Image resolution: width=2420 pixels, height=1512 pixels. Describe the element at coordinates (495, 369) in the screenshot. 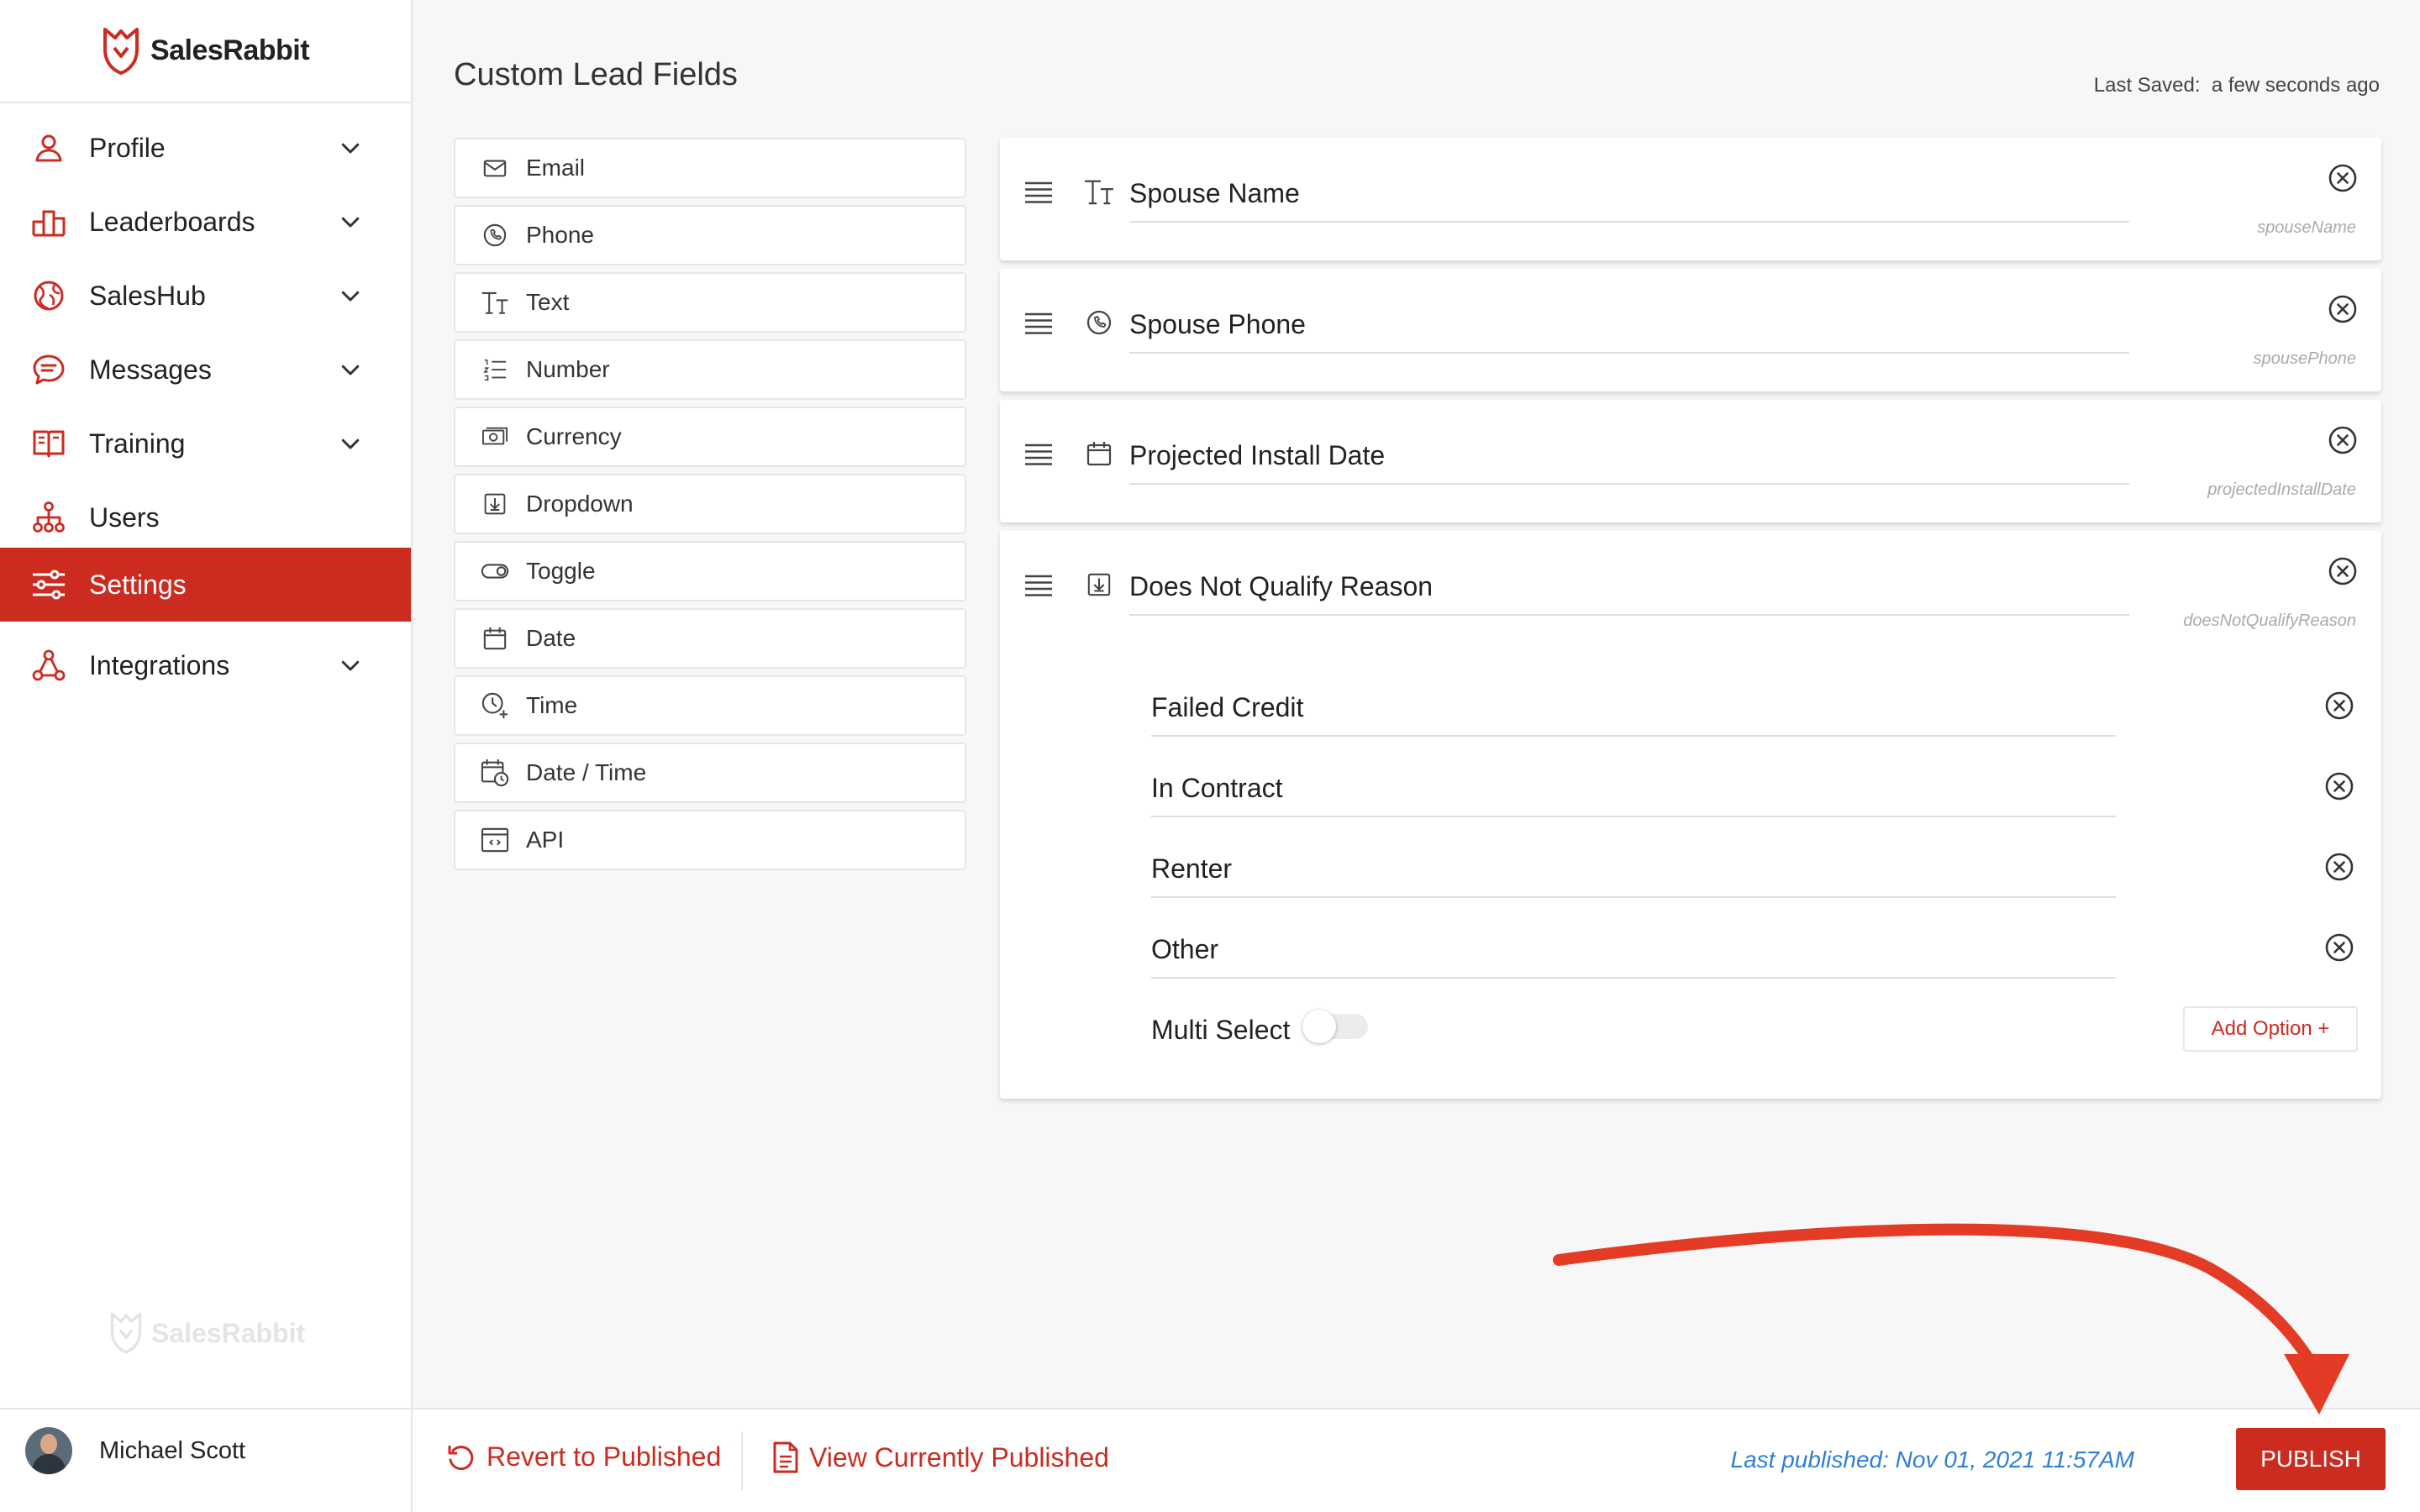

I see `numbered-list-icon` at that location.